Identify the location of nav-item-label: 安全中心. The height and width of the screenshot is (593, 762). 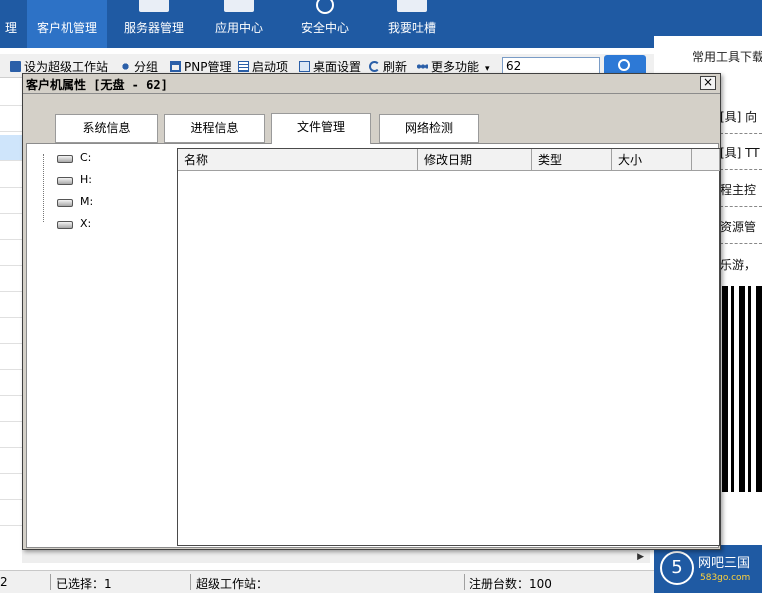
(324, 28).